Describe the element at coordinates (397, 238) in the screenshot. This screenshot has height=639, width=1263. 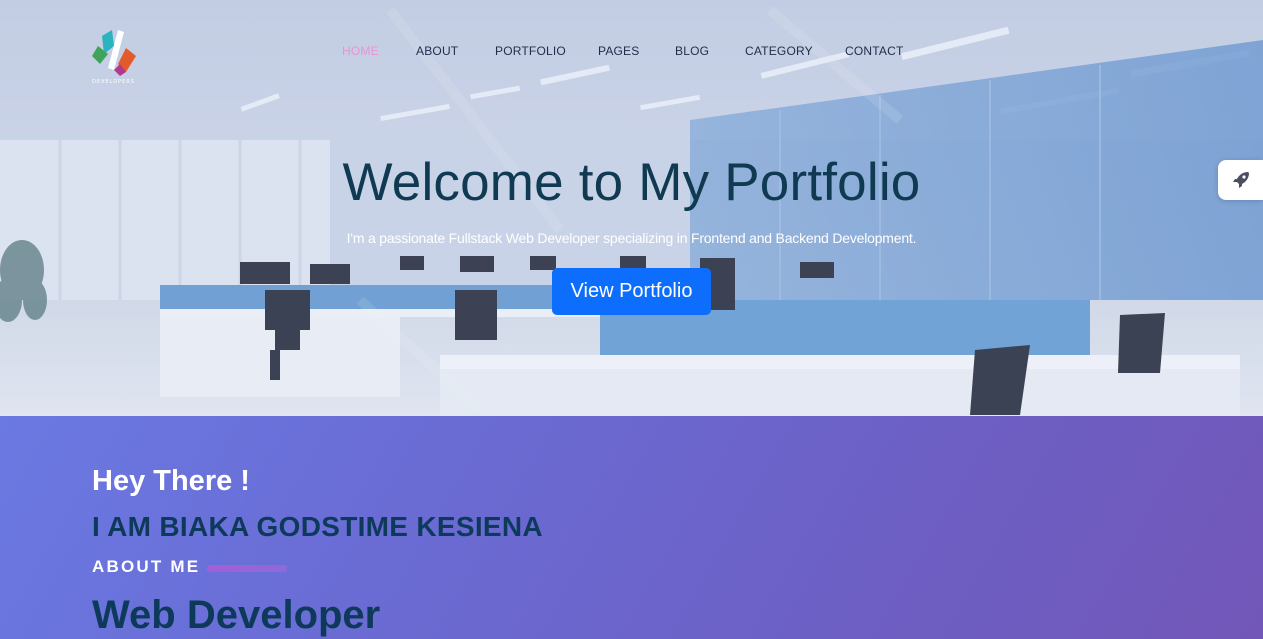
I see `hero-subtitle-prefix: I'm a passionate` at that location.